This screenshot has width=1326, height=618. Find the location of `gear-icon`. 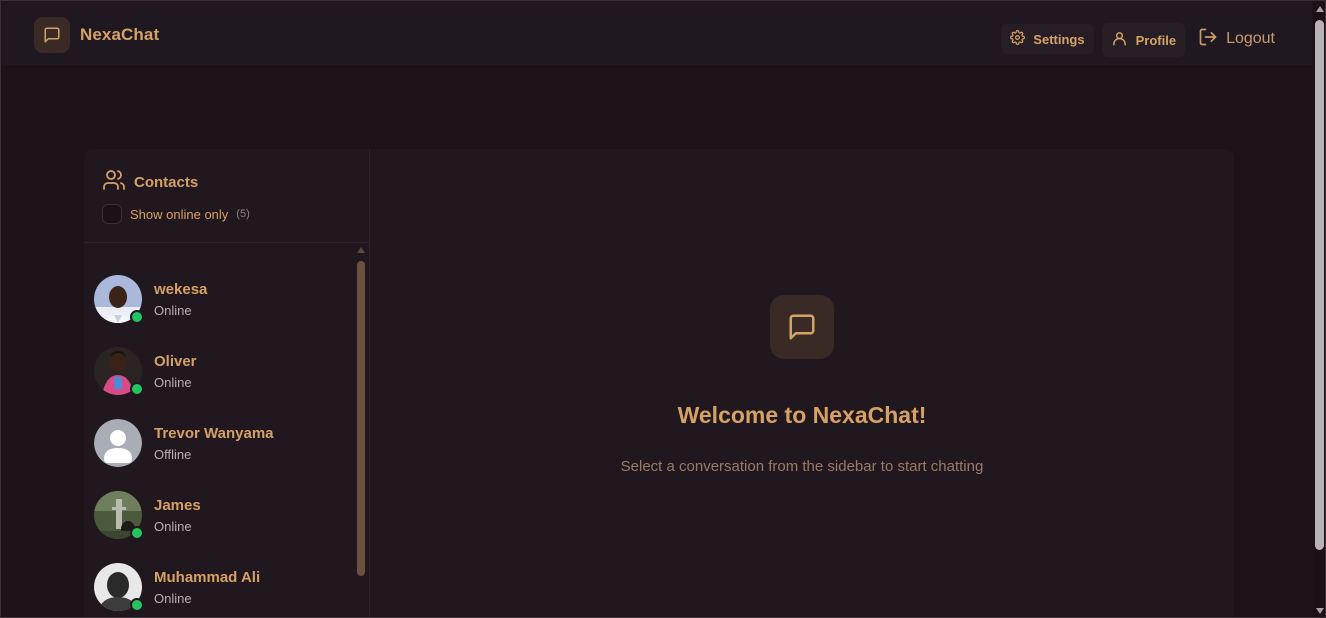

gear-icon is located at coordinates (1018, 39).